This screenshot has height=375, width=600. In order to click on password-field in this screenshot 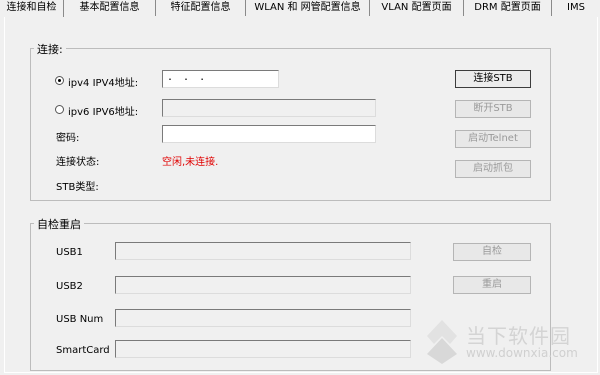, I will do `click(269, 134)`.